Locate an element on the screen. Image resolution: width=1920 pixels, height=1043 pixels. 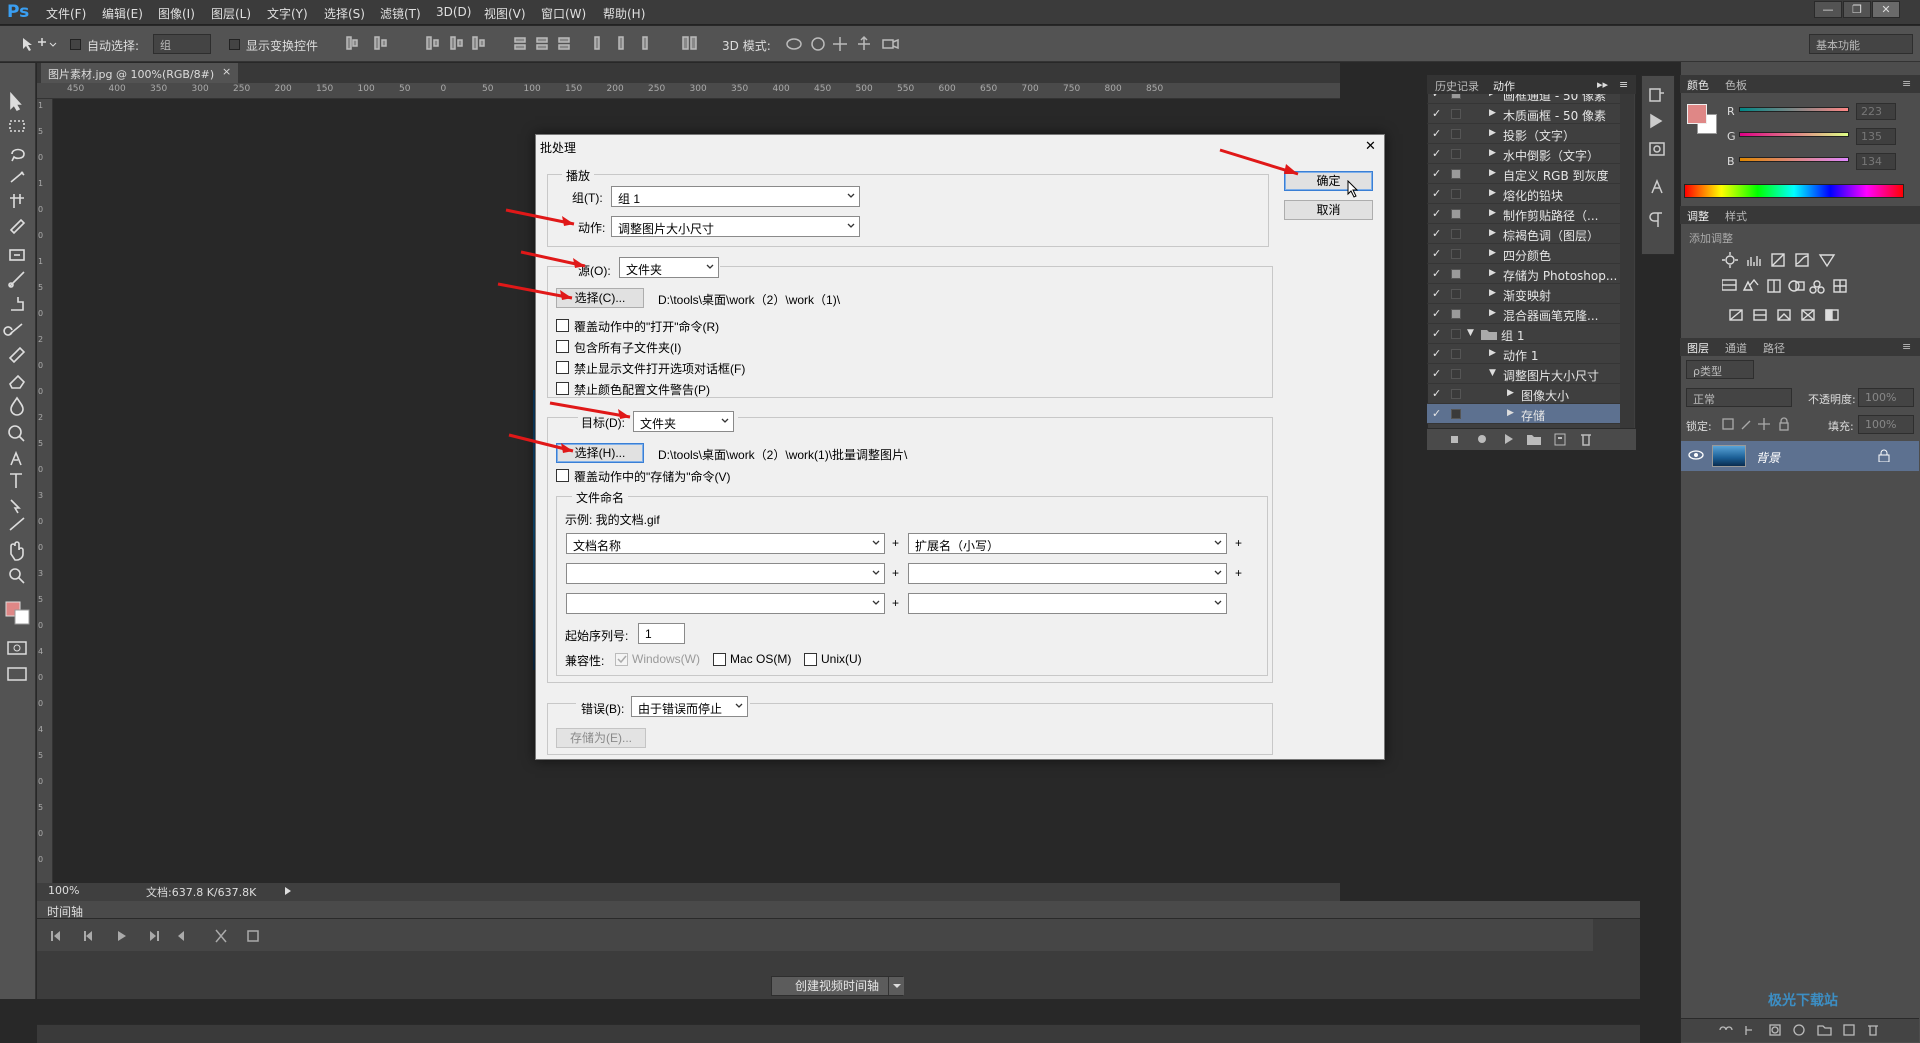
opacity-input: 100% is located at coordinates (1886, 397).